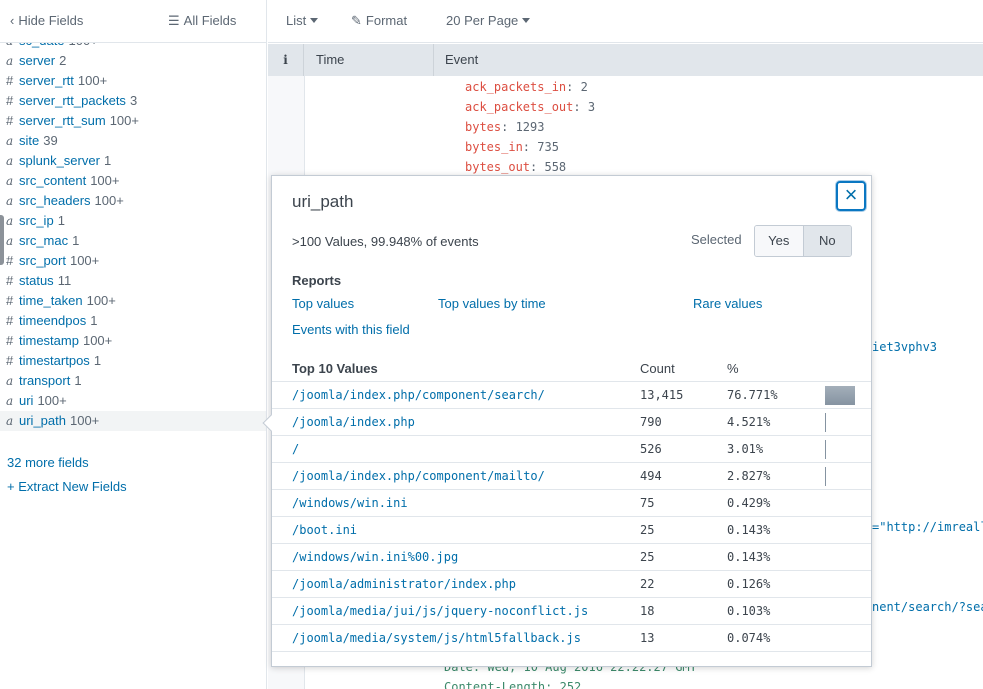 This screenshot has height=689, width=983. Describe the element at coordinates (46, 20) in the screenshot. I see `hide-fields-button: ‹ Hide Fields` at that location.